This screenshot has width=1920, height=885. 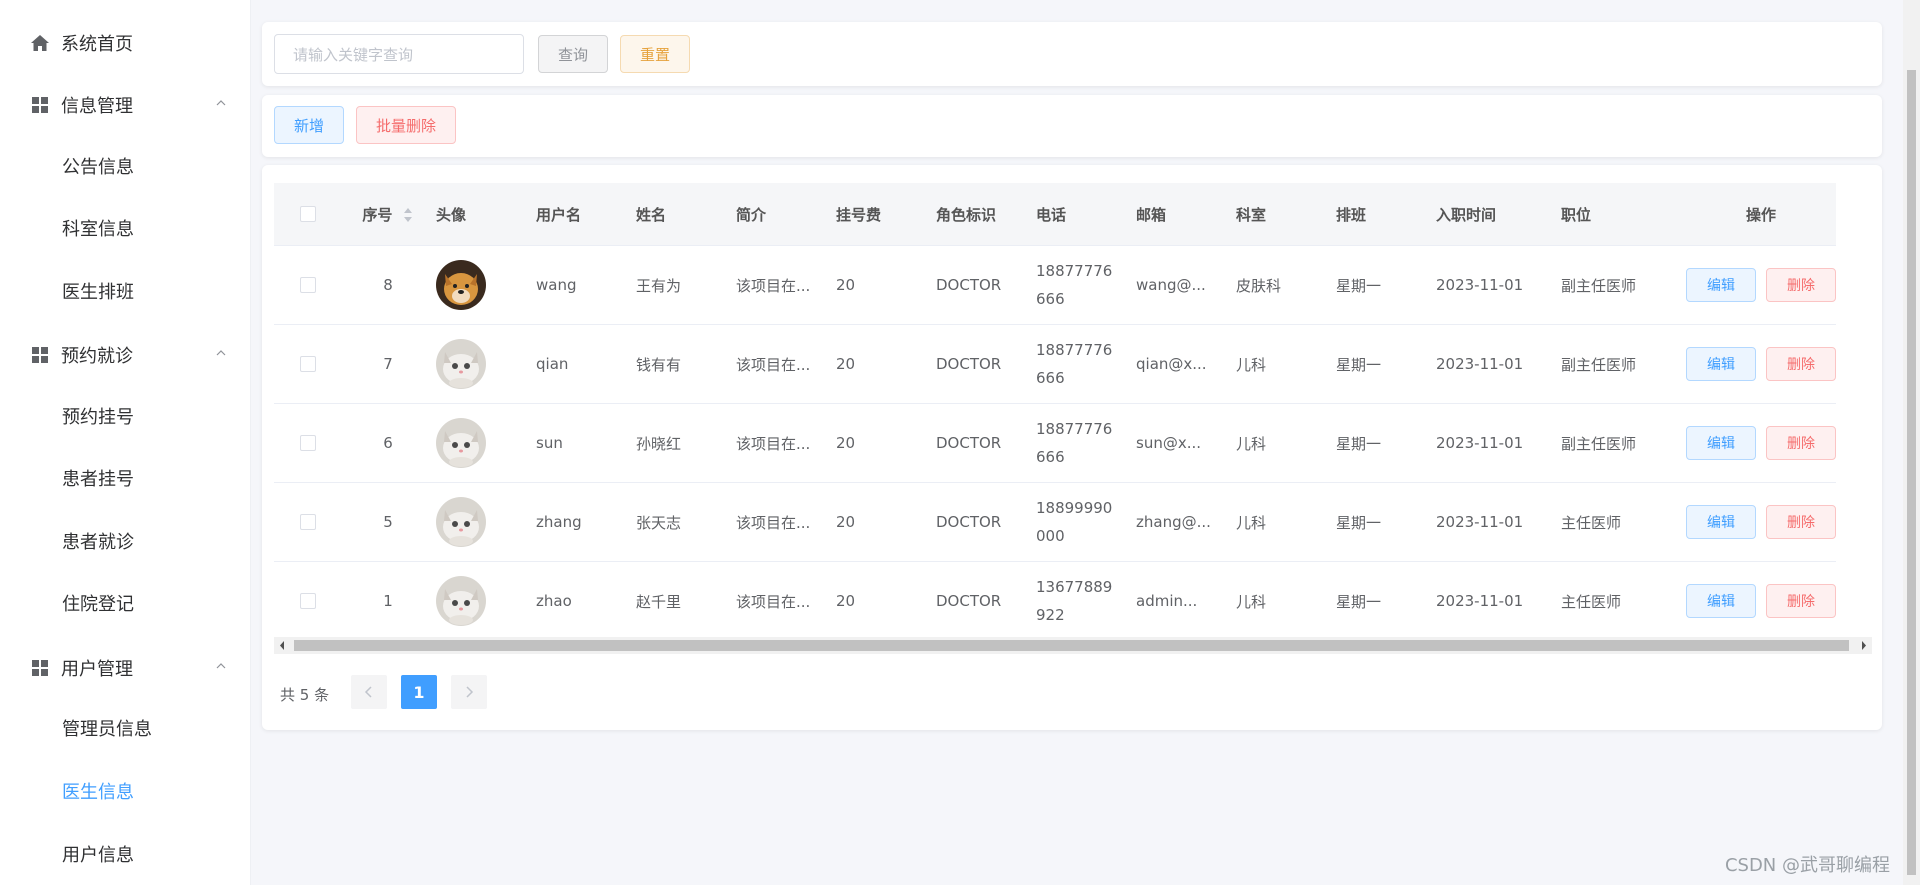 I want to click on prev-page-button, so click(x=369, y=692).